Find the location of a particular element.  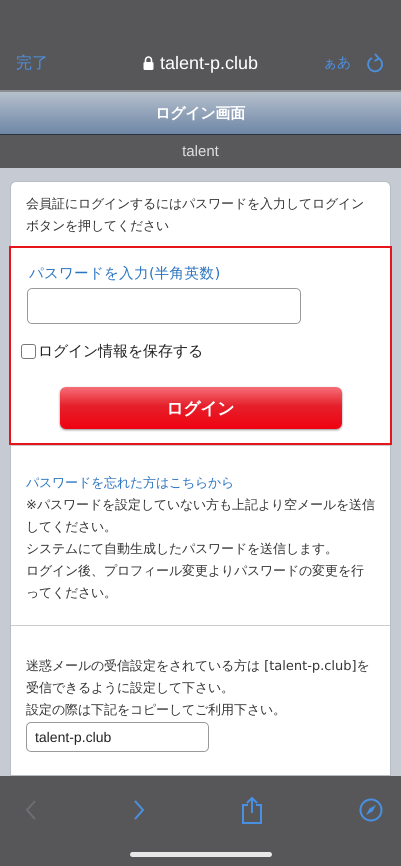

note-text: ログイン後、プロフィール変更よりパスワードの変更を行ってください。 is located at coordinates (195, 583).